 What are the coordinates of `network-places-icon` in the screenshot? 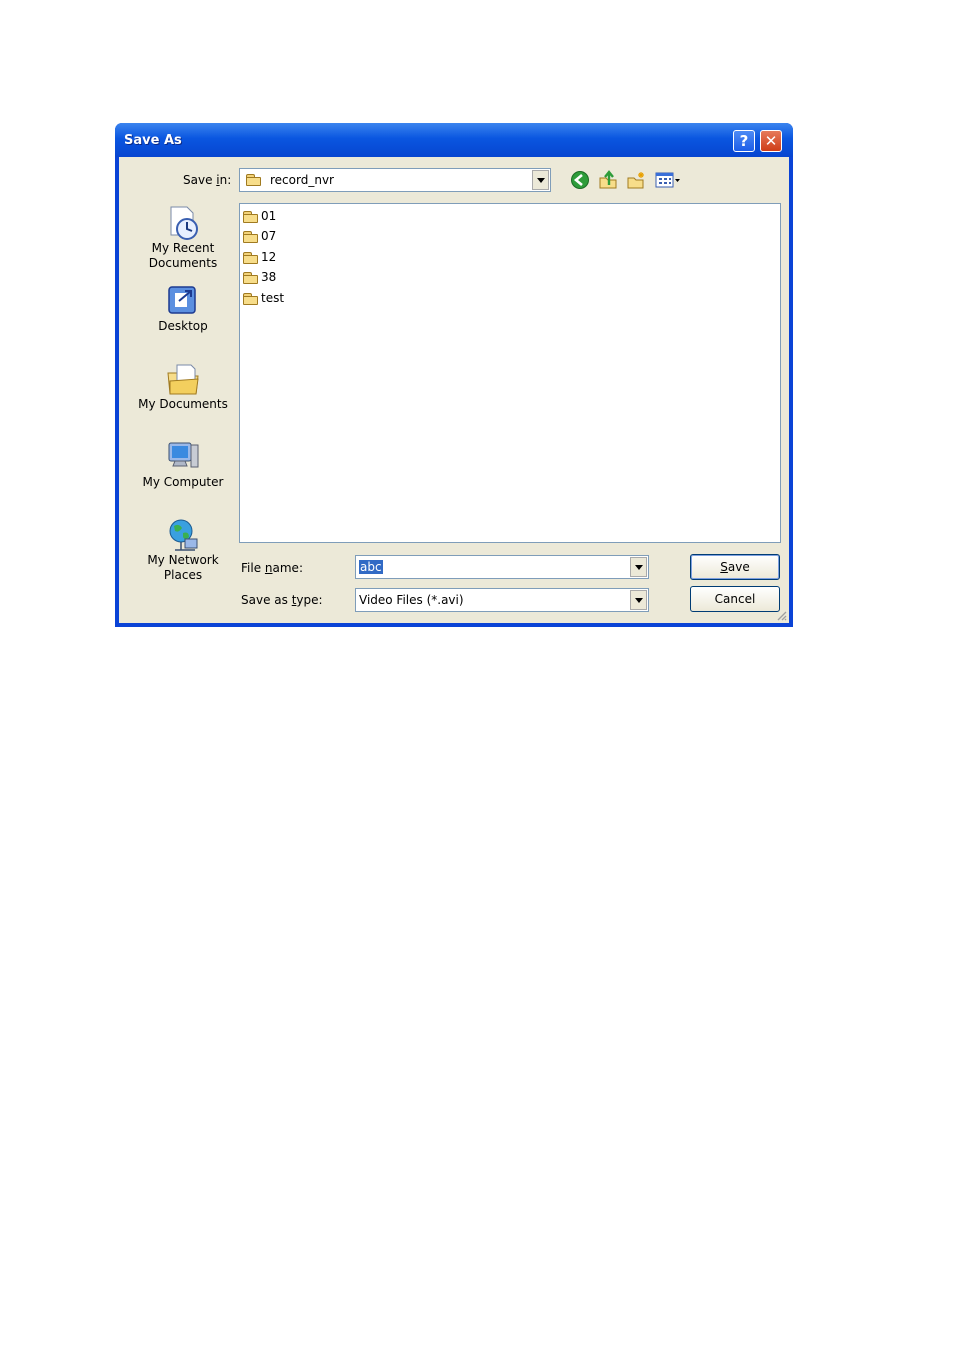 It's located at (183, 535).